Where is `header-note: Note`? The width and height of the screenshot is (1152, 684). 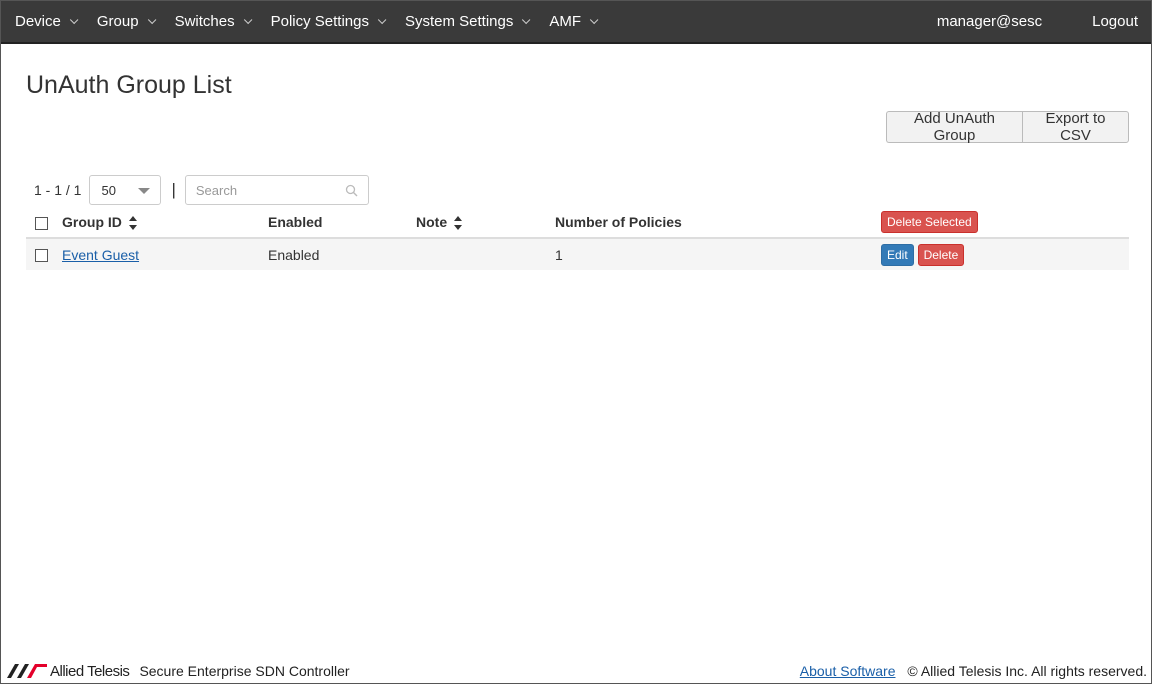 header-note: Note is located at coordinates (485, 223).